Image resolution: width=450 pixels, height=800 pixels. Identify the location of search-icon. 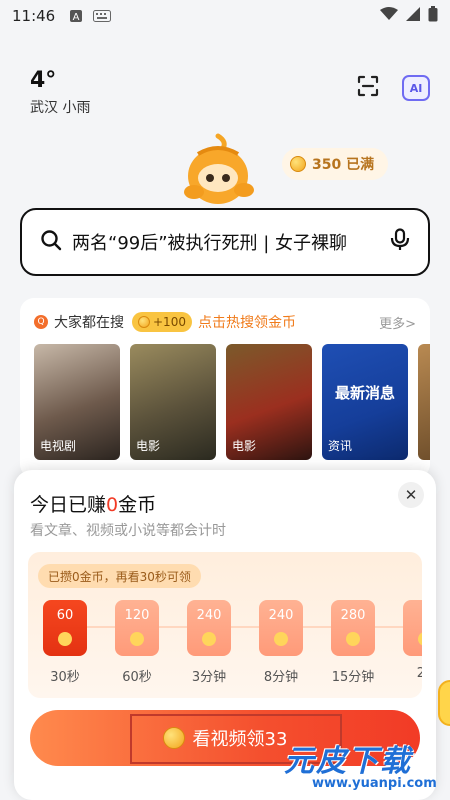
(51, 242).